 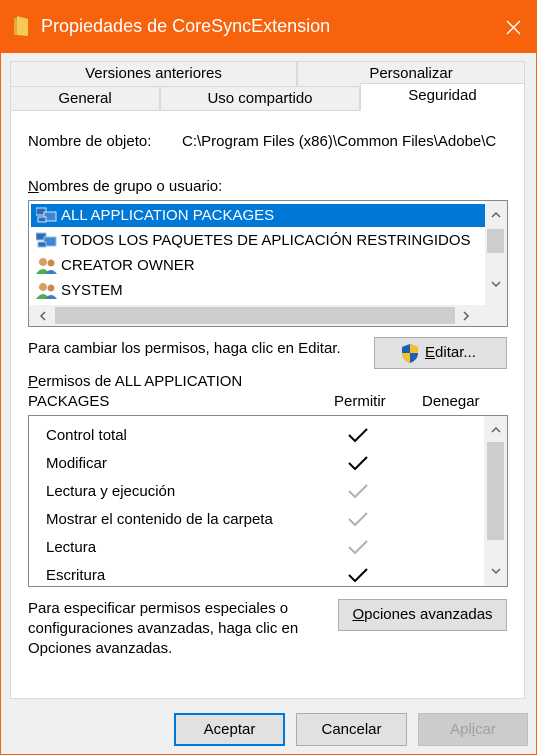 I want to click on list-item-group: CREATOR OWNER, so click(x=258, y=265).